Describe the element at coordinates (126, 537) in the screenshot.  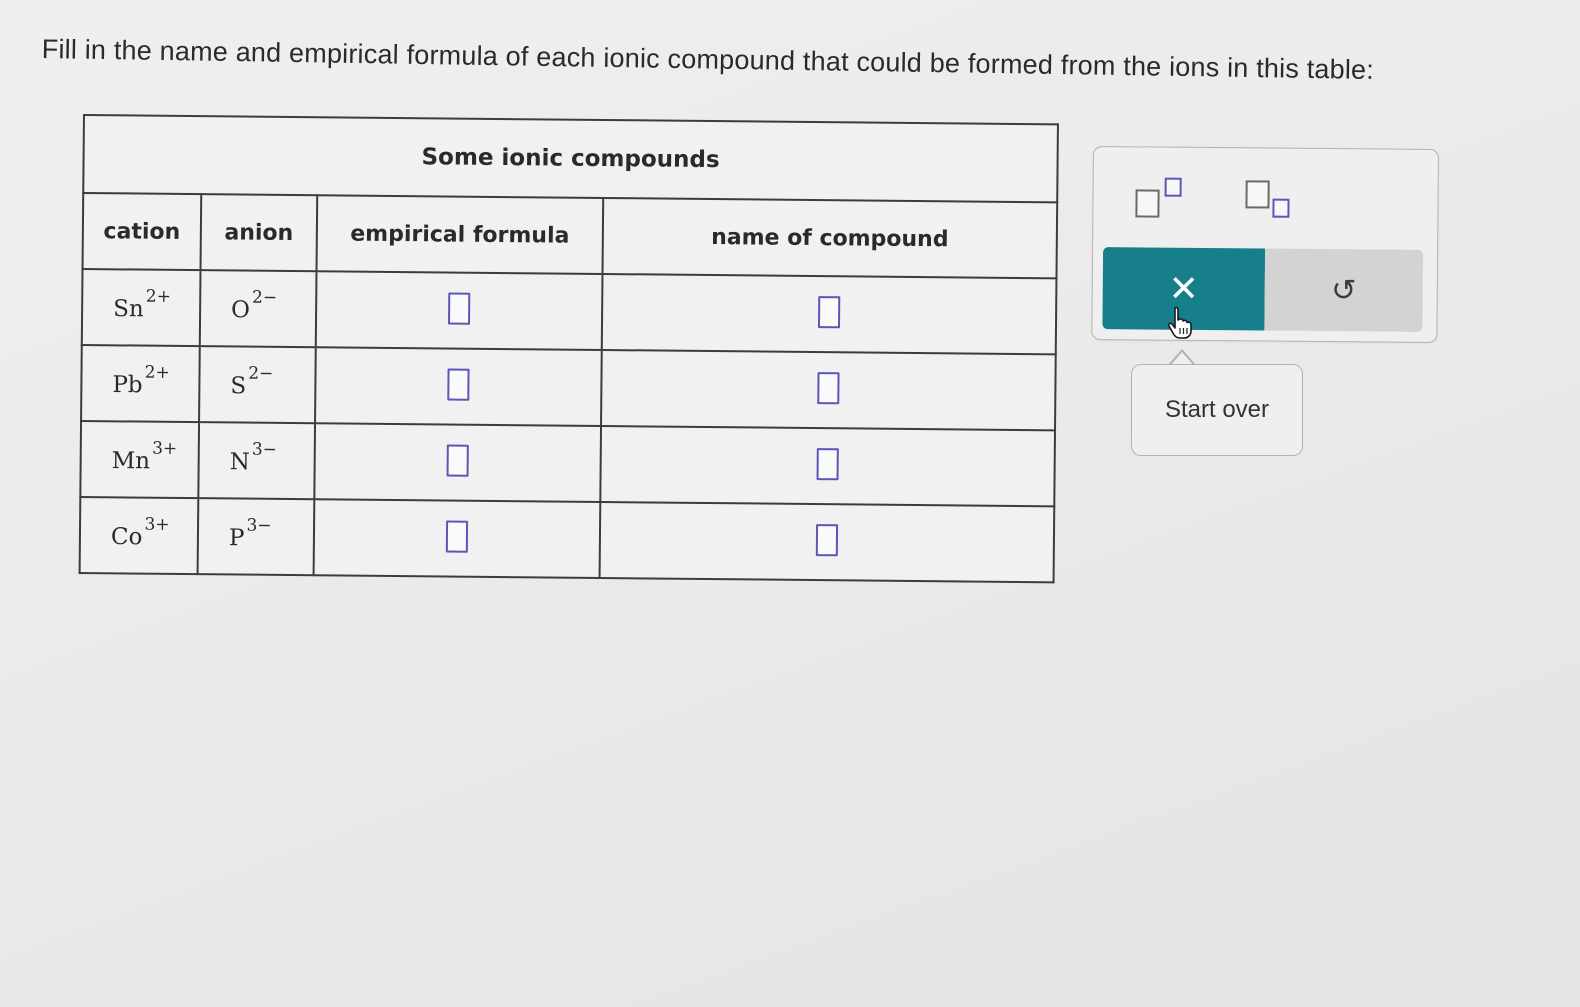
I see `cation-symbol: Co` at that location.